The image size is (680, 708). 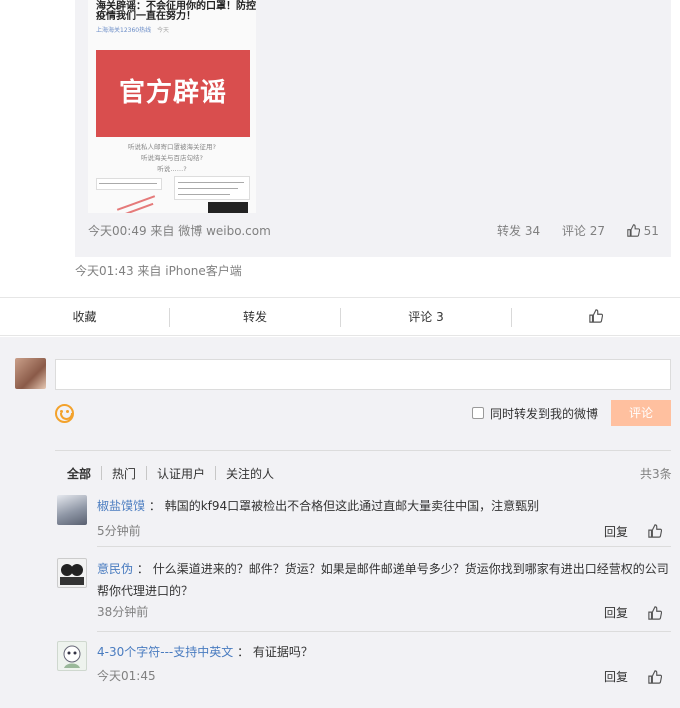 I want to click on filter-tab-verified: 认证用户, so click(x=181, y=473).